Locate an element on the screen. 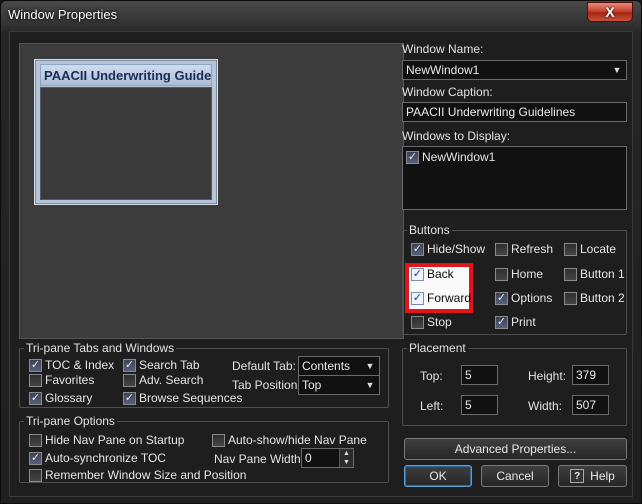  width-input: 507 is located at coordinates (590, 405).